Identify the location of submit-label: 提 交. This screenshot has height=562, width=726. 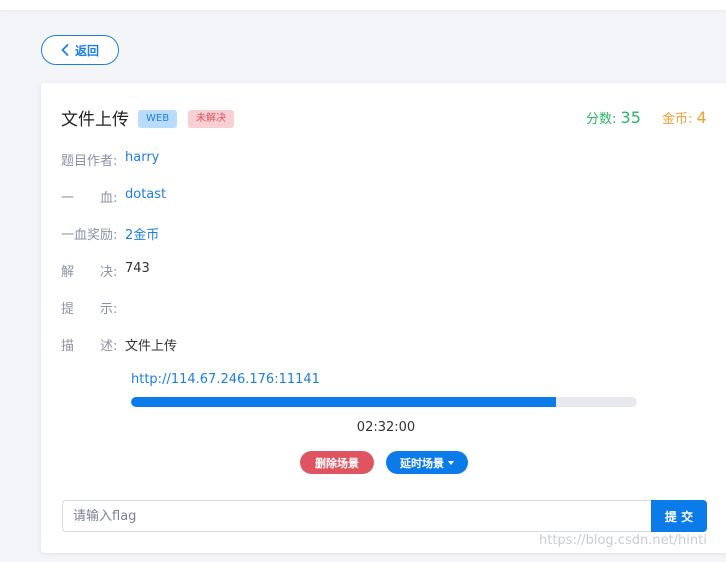
(679, 516).